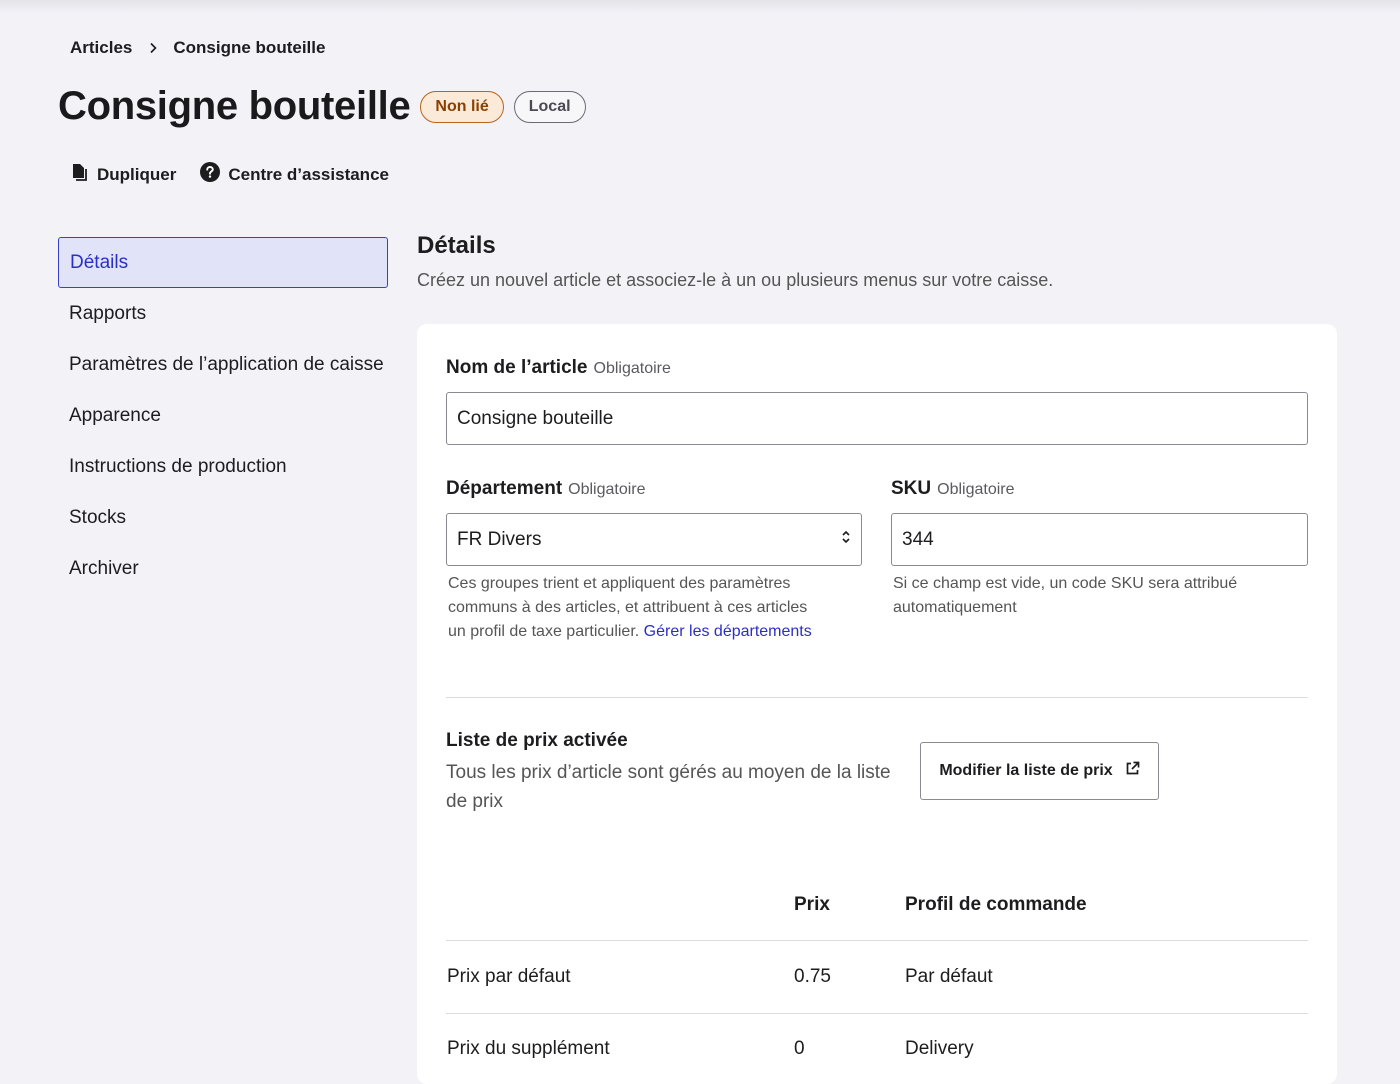  What do you see at coordinates (528, 1048) in the screenshot?
I see `row-name: Prix du supplément` at bounding box center [528, 1048].